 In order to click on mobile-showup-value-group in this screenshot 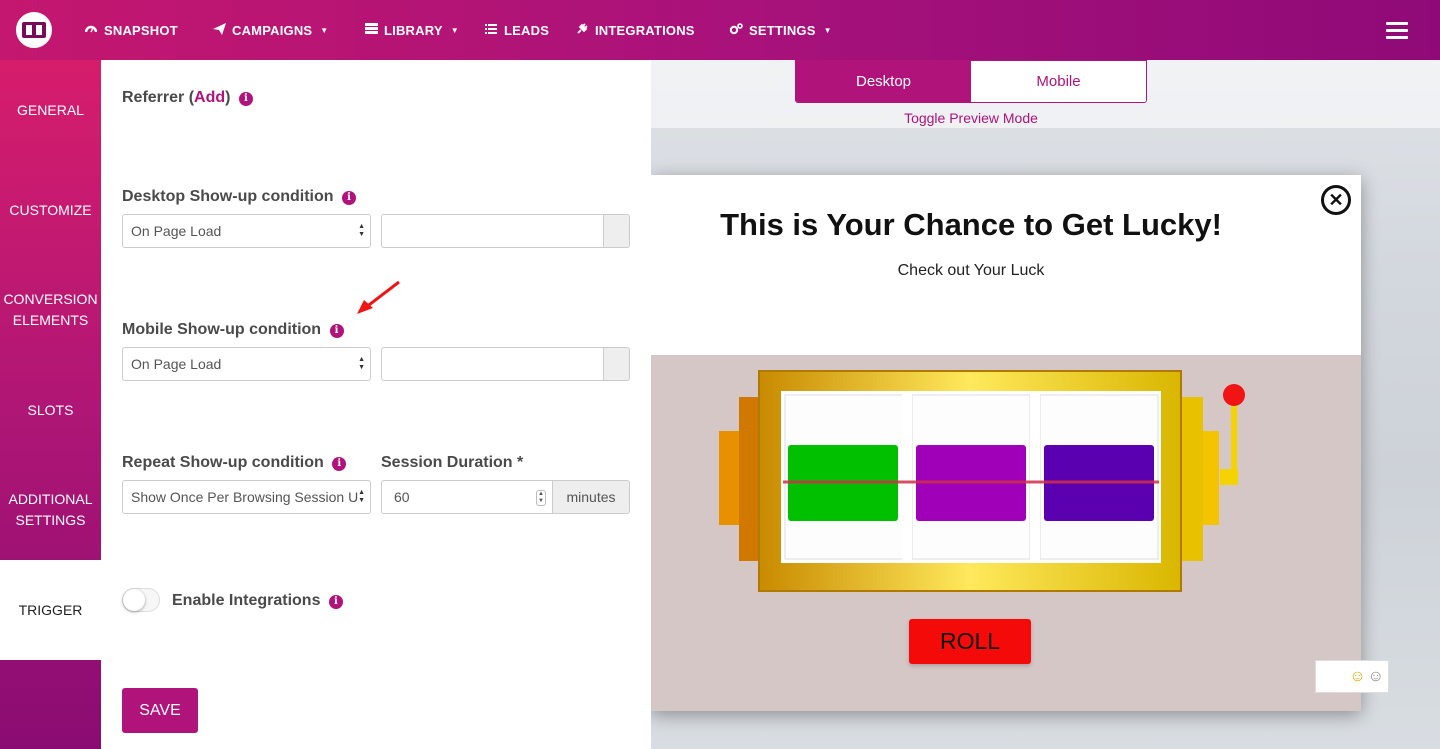, I will do `click(505, 364)`.